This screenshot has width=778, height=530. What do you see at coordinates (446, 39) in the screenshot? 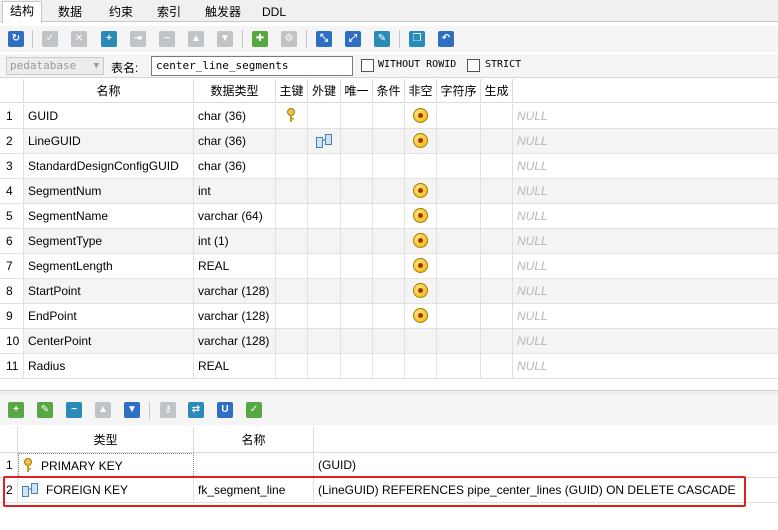
I see `undo-button: ↶` at bounding box center [446, 39].